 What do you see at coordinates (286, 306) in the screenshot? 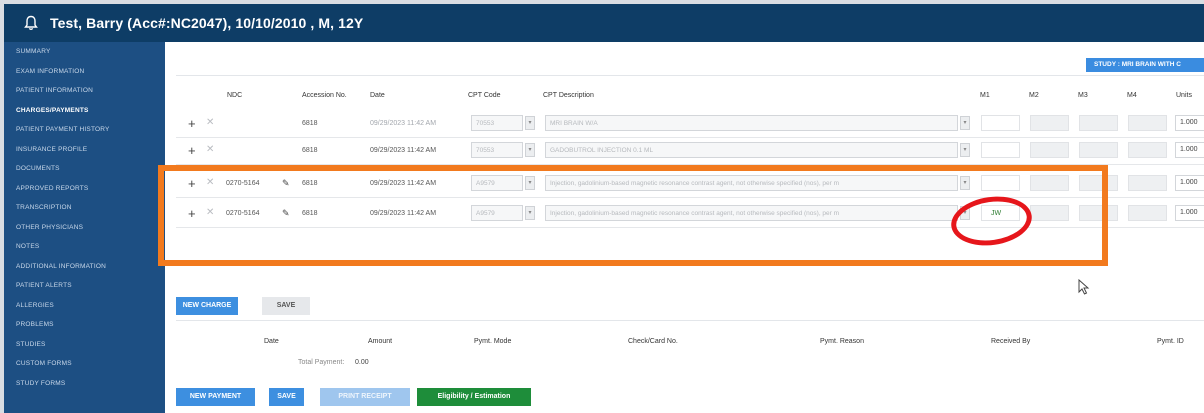
I see `save-charges-button: SAVE` at bounding box center [286, 306].